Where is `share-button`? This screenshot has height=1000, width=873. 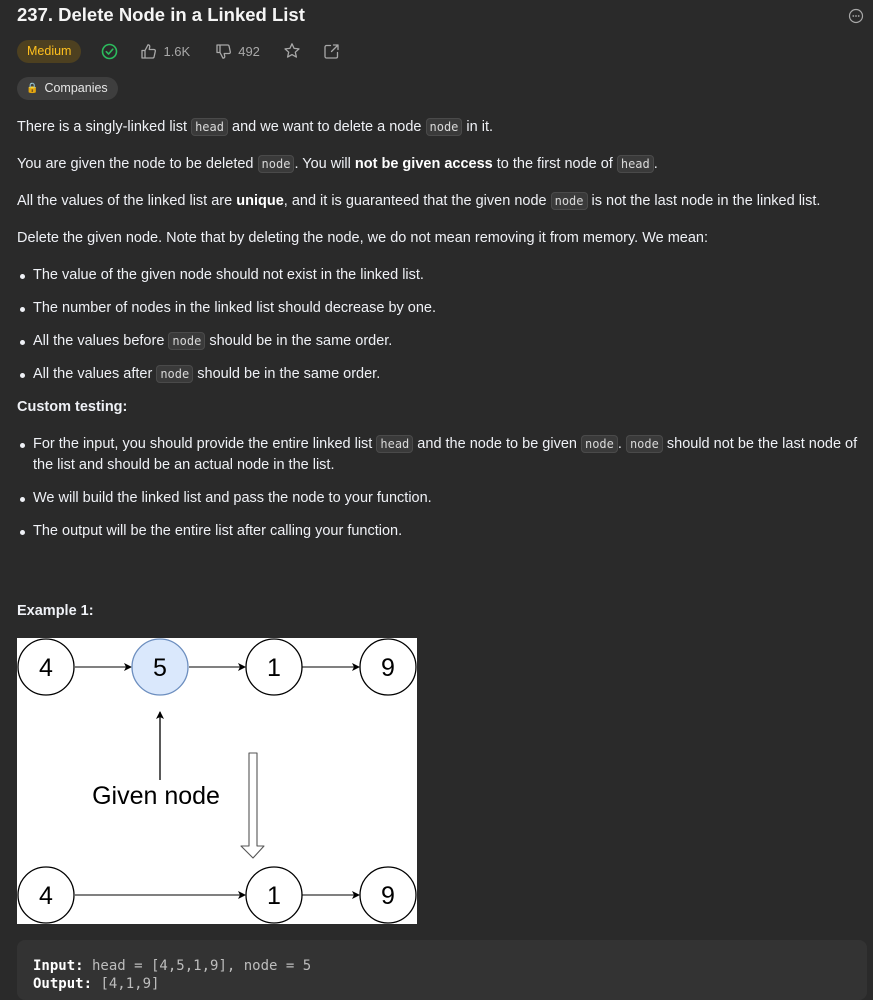
share-button is located at coordinates (331, 51).